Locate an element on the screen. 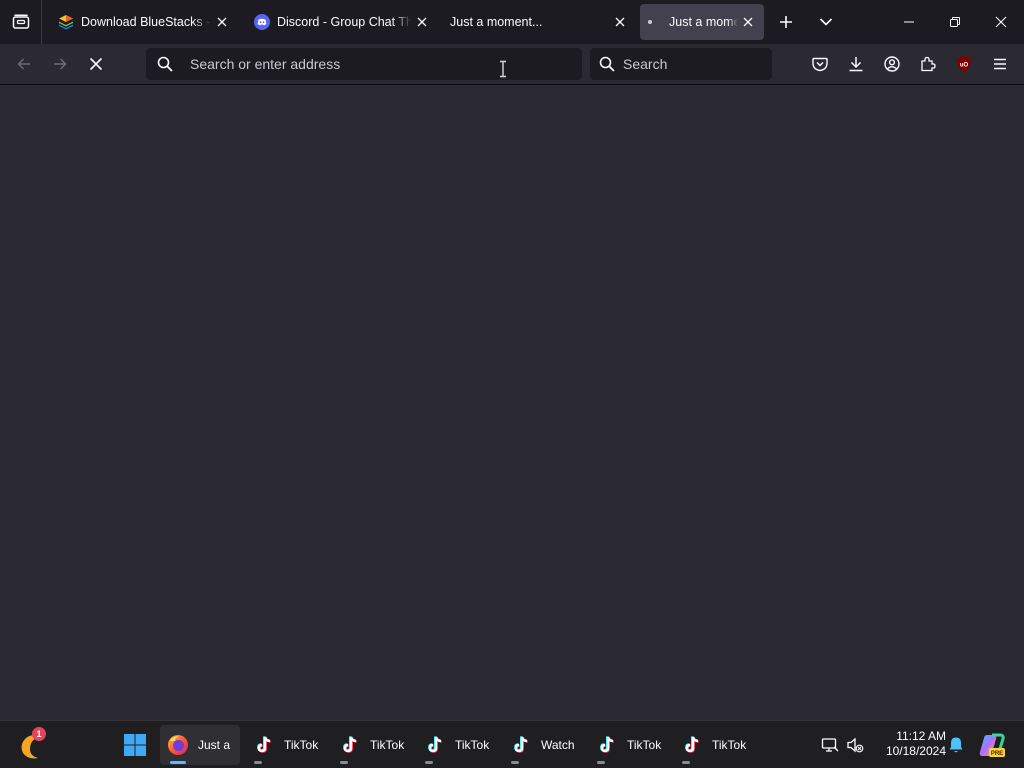 This screenshot has width=1024, height=768. system-clock: 11:12 AM 10/18/2024 is located at coordinates (908, 745).